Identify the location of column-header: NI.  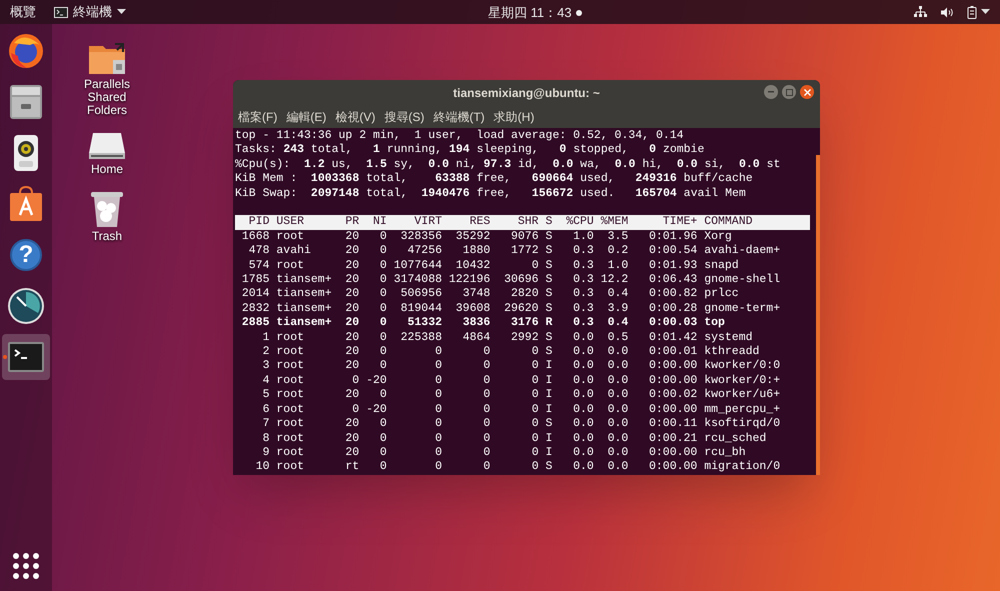
(379, 222).